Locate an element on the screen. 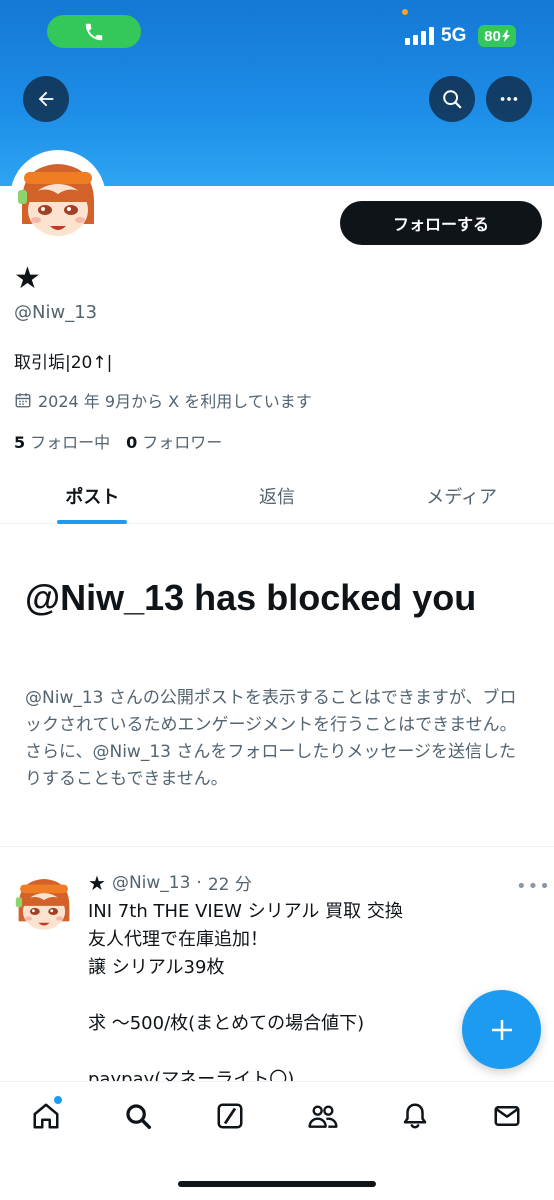 This screenshot has height=1200, width=554. post-author-avatar is located at coordinates (44, 903).